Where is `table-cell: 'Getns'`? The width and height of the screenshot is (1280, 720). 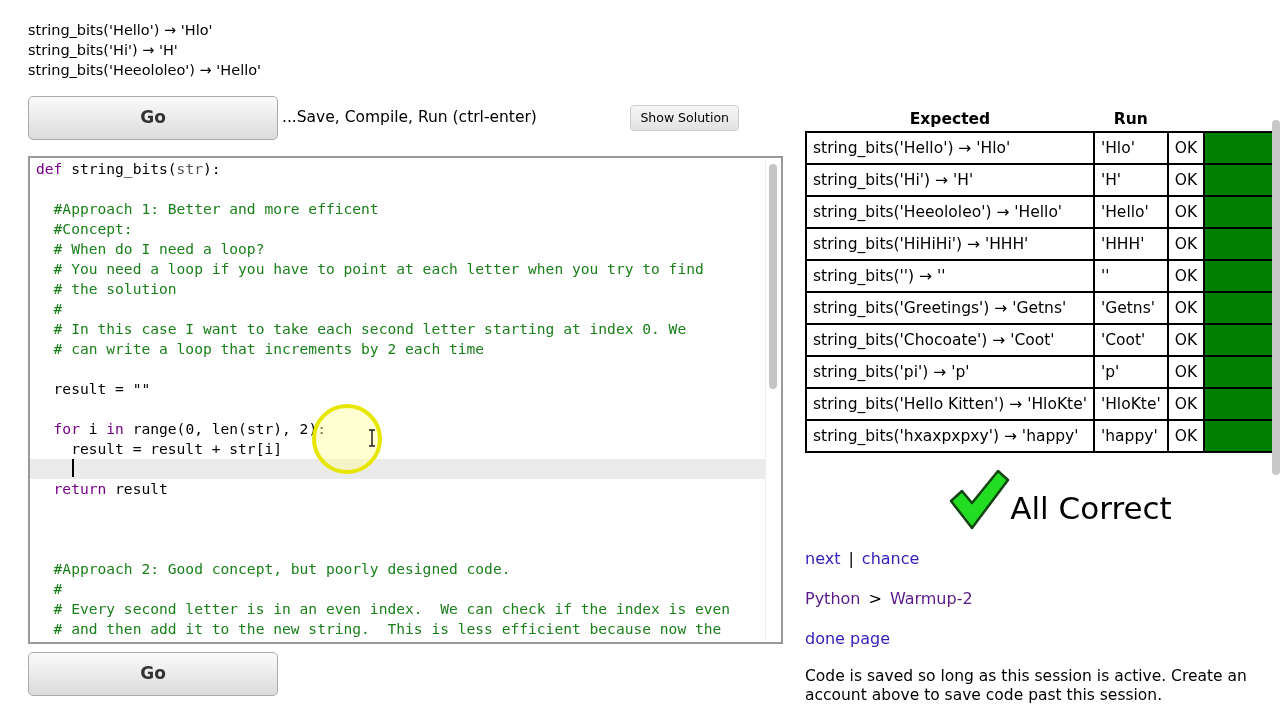 table-cell: 'Getns' is located at coordinates (1130, 308).